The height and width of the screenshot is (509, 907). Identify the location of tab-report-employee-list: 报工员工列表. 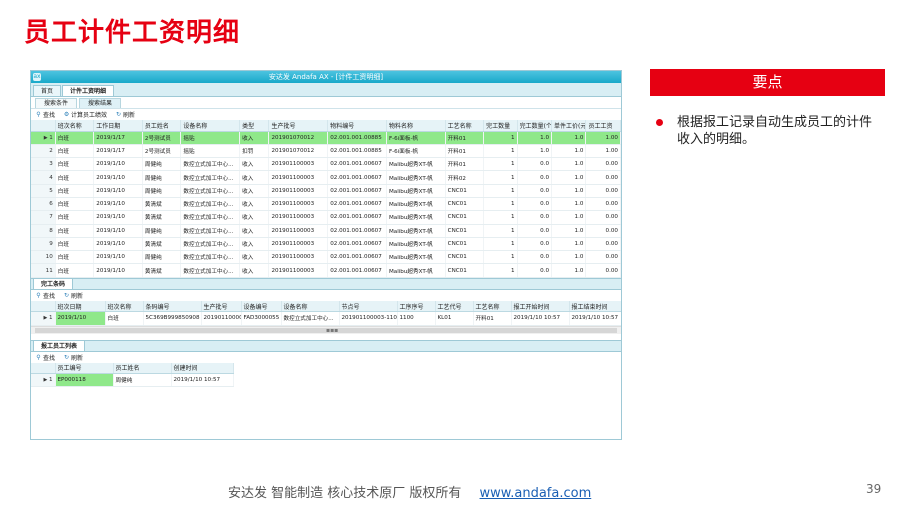
(59, 345).